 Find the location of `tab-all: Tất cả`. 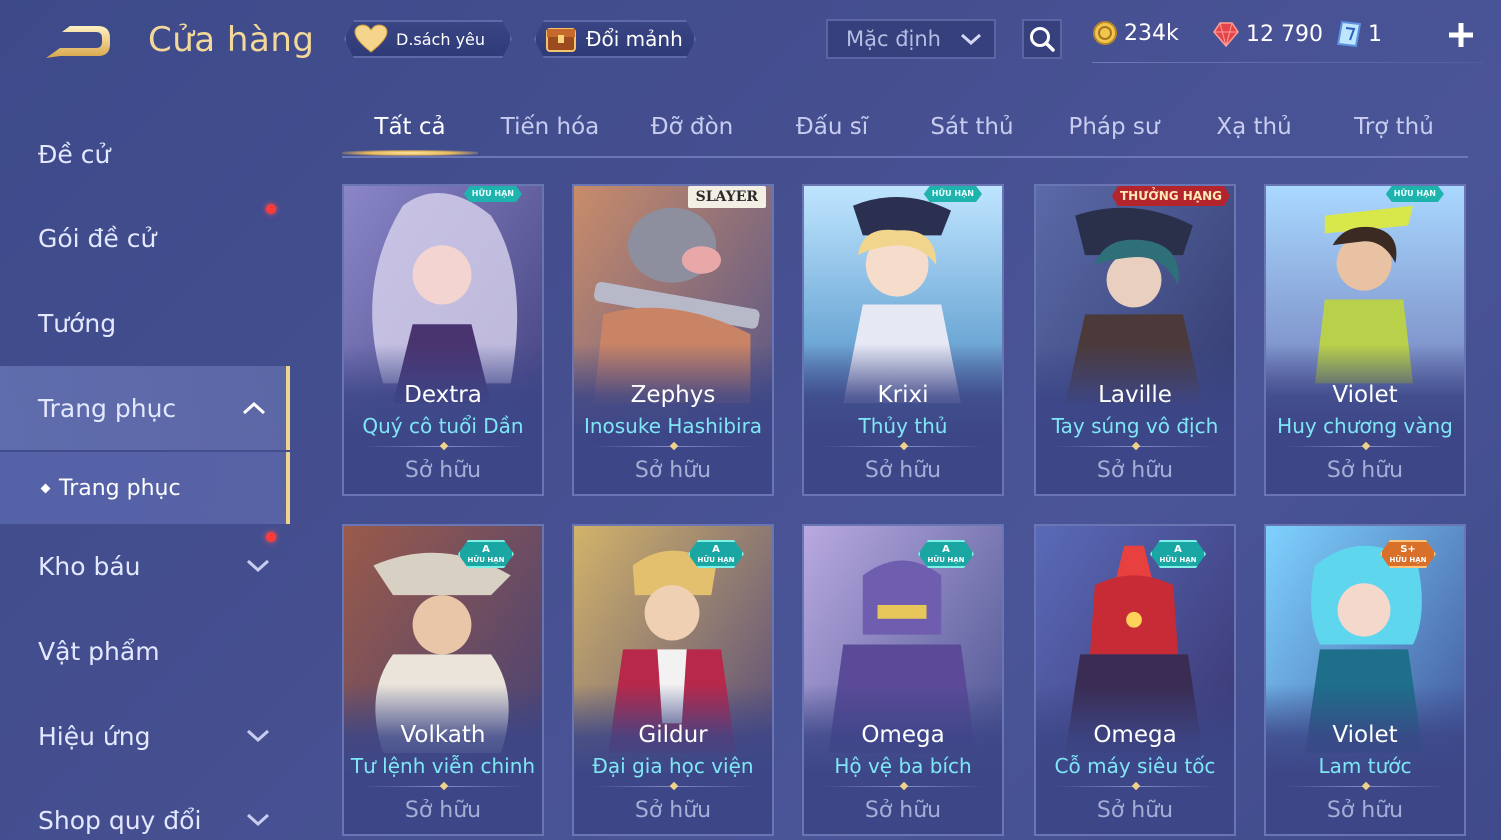

tab-all: Tất cả is located at coordinates (410, 127).